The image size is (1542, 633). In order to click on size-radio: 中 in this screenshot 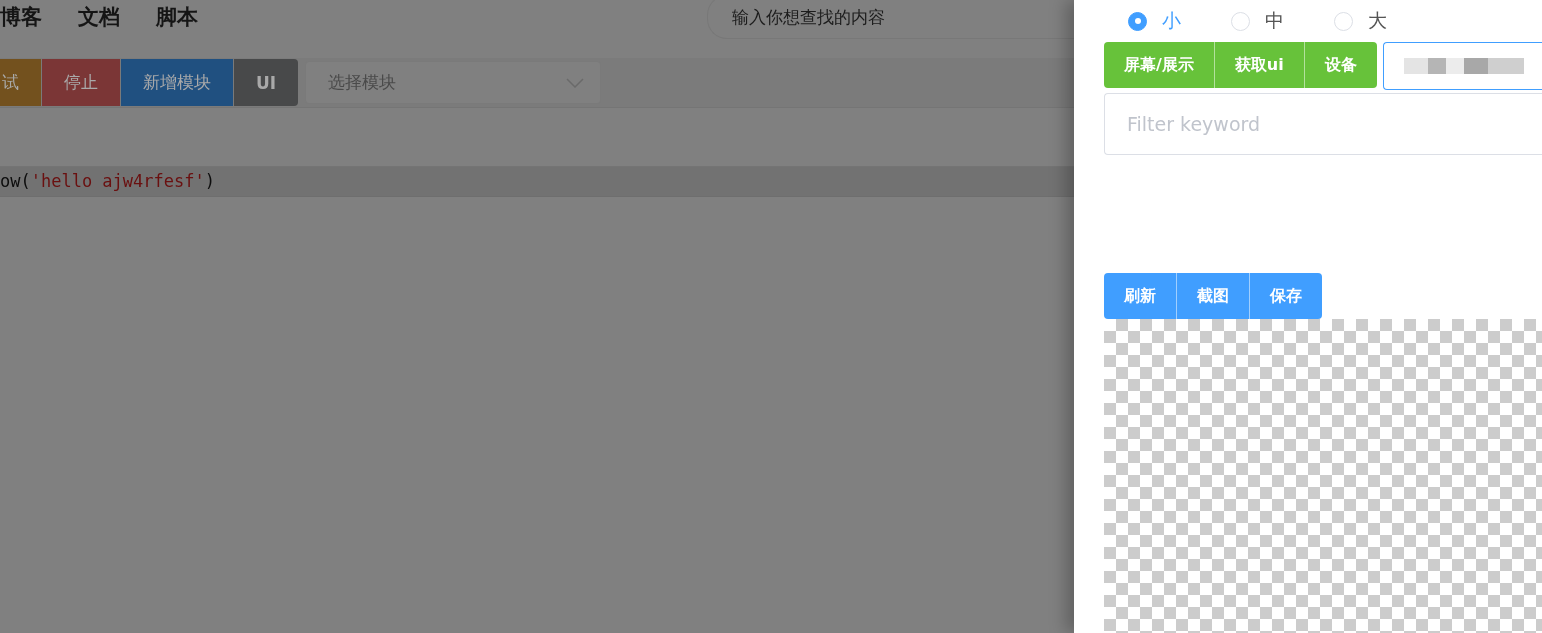, I will do `click(1282, 21)`.